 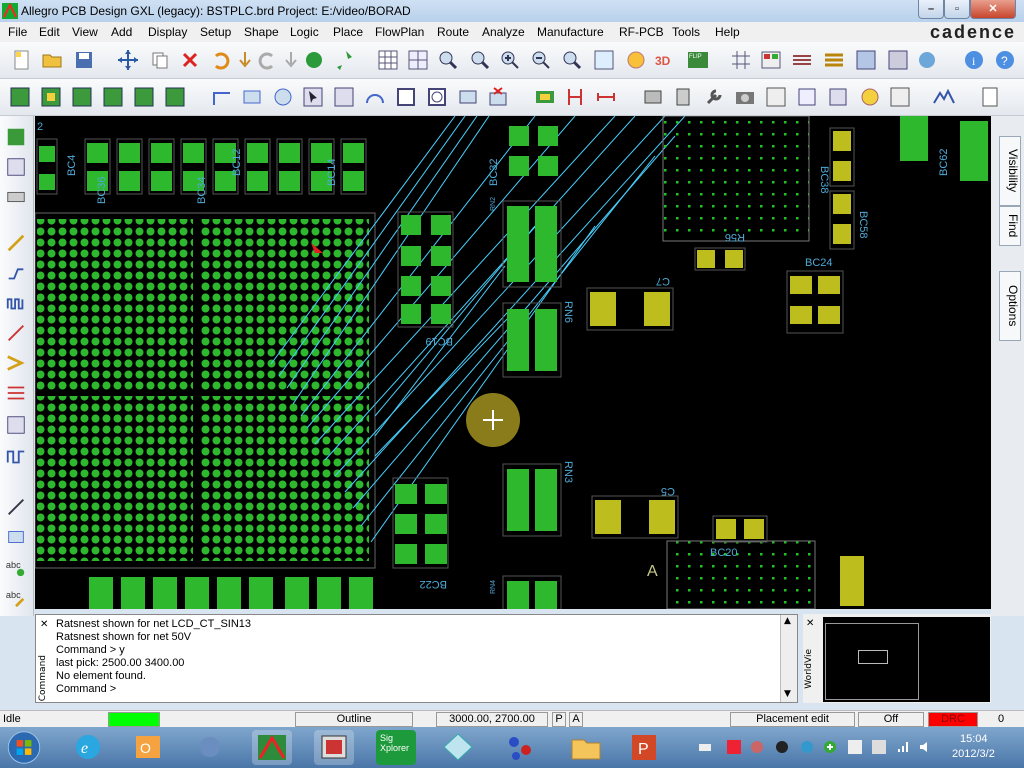 I want to click on layers-icon, so click(x=802, y=60).